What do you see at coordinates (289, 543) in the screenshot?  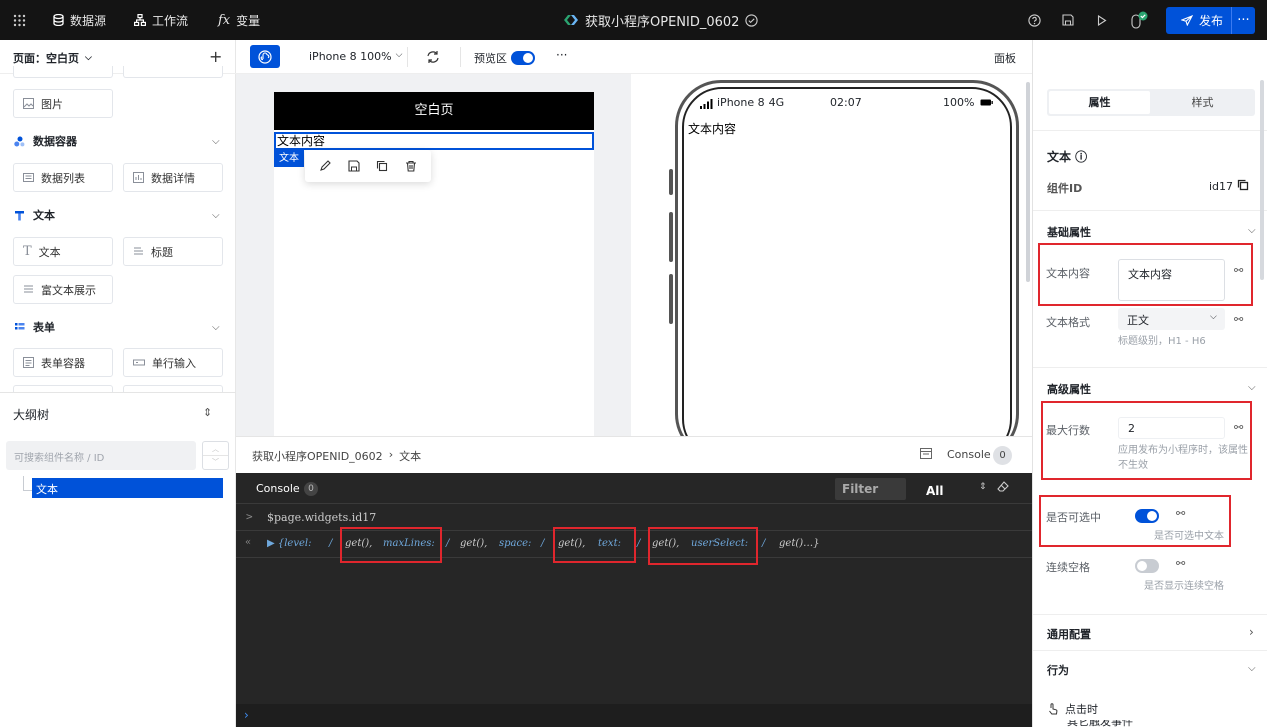 I see `console-token: ▶ {level:` at bounding box center [289, 543].